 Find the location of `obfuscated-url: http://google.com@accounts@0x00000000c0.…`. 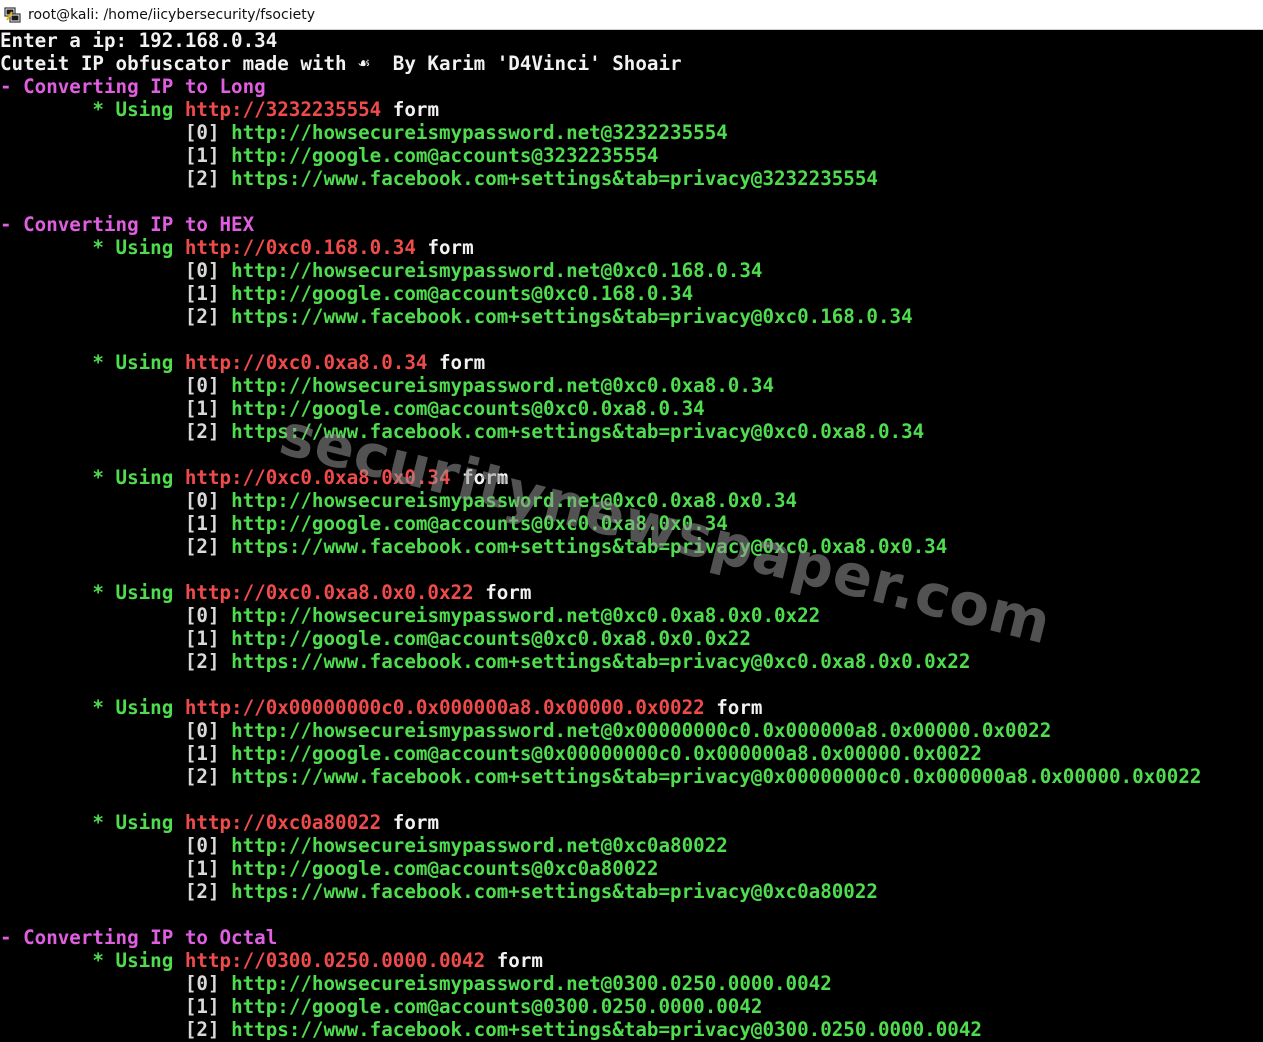

obfuscated-url: http://google.com@accounts@0x00000000c0.… is located at coordinates (606, 753).